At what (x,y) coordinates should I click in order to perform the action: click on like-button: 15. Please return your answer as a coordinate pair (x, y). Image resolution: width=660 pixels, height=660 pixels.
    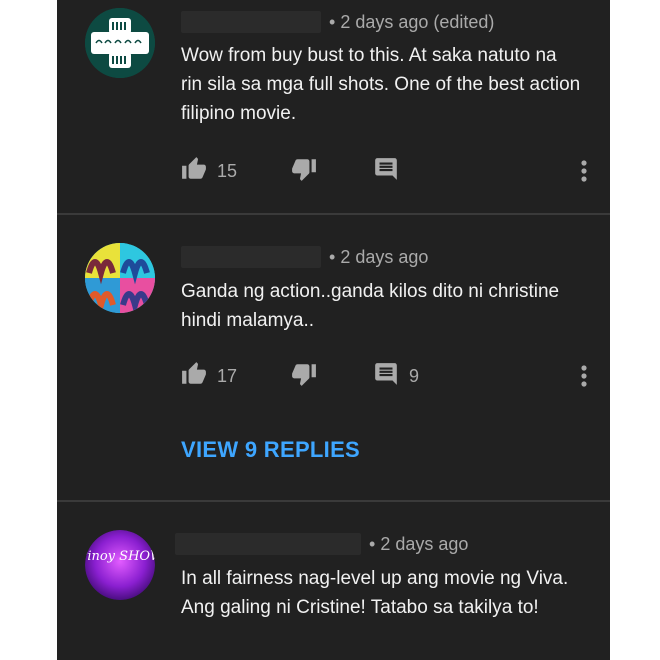
    Looking at the image, I should click on (209, 171).